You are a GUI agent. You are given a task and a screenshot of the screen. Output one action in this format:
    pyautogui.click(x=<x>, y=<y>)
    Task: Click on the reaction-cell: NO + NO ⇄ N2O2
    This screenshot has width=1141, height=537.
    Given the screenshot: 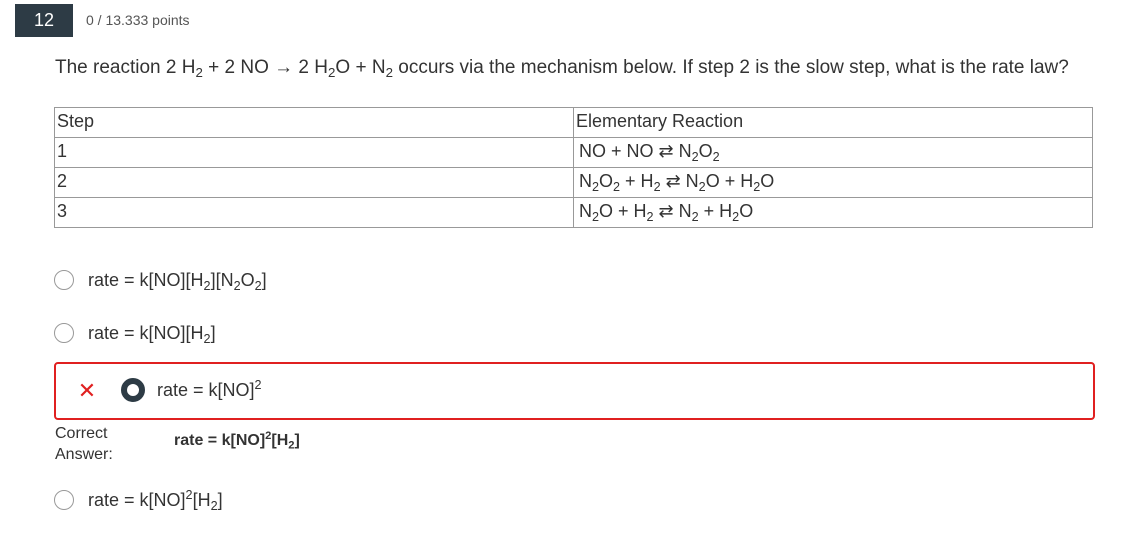 What is the action you would take?
    pyautogui.click(x=833, y=152)
    